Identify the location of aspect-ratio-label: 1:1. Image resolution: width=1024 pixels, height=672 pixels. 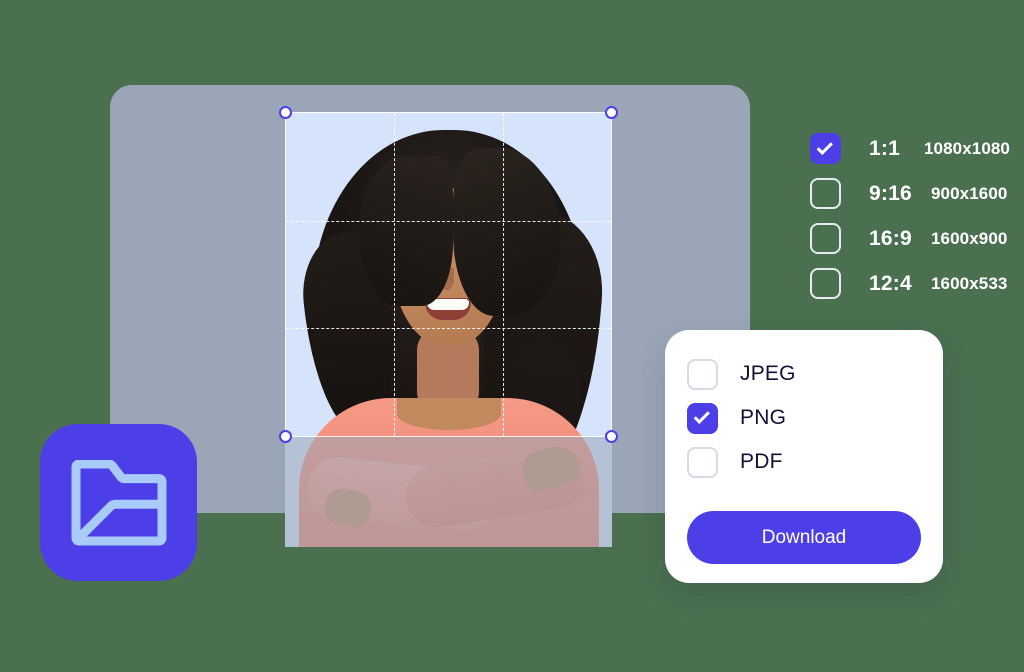
(884, 148).